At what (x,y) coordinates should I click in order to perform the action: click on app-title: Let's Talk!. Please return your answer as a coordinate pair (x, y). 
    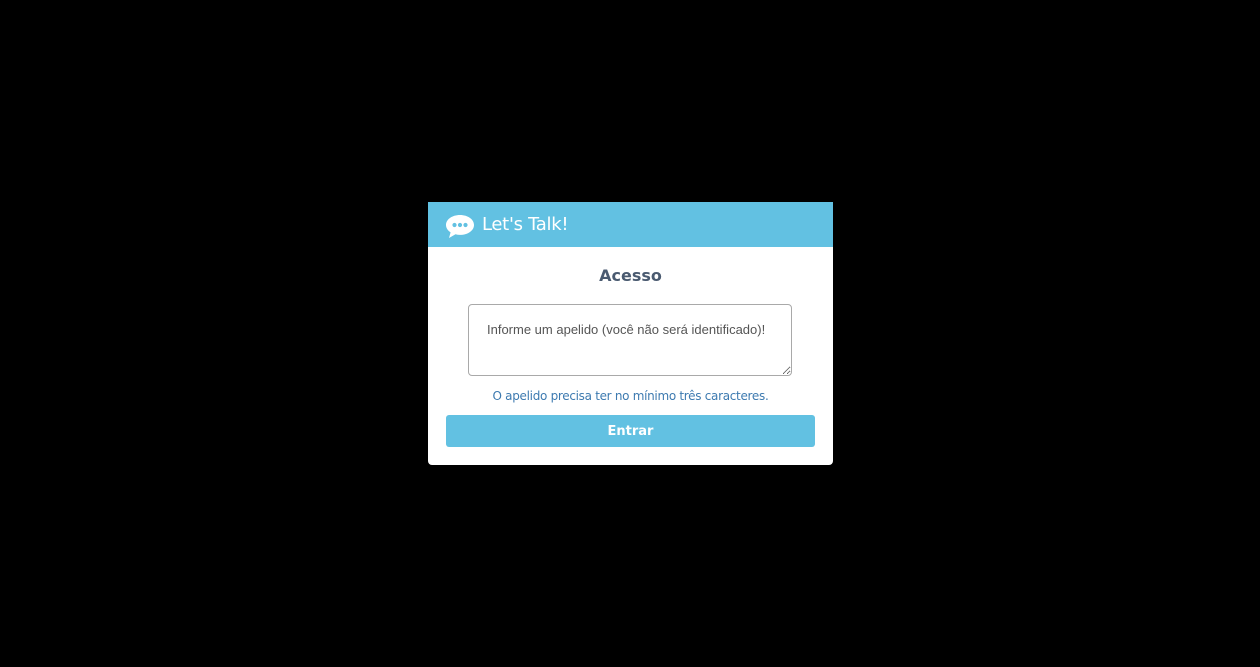
    Looking at the image, I should click on (525, 224).